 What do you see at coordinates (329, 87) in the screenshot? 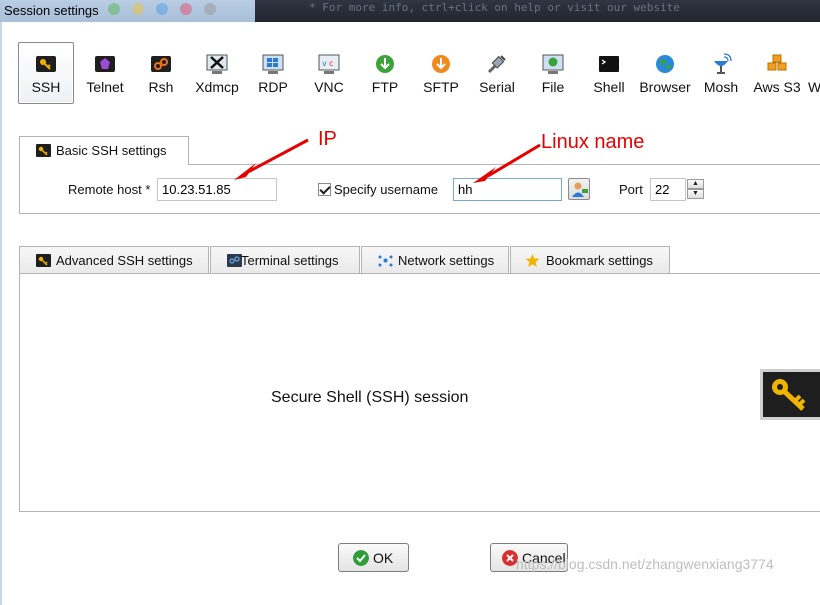
I see `protocol-label: VNC` at bounding box center [329, 87].